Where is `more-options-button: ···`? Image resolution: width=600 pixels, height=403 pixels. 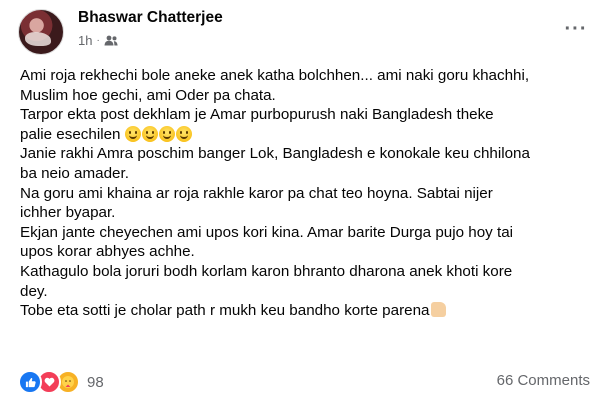
more-options-button: ··· is located at coordinates (576, 29).